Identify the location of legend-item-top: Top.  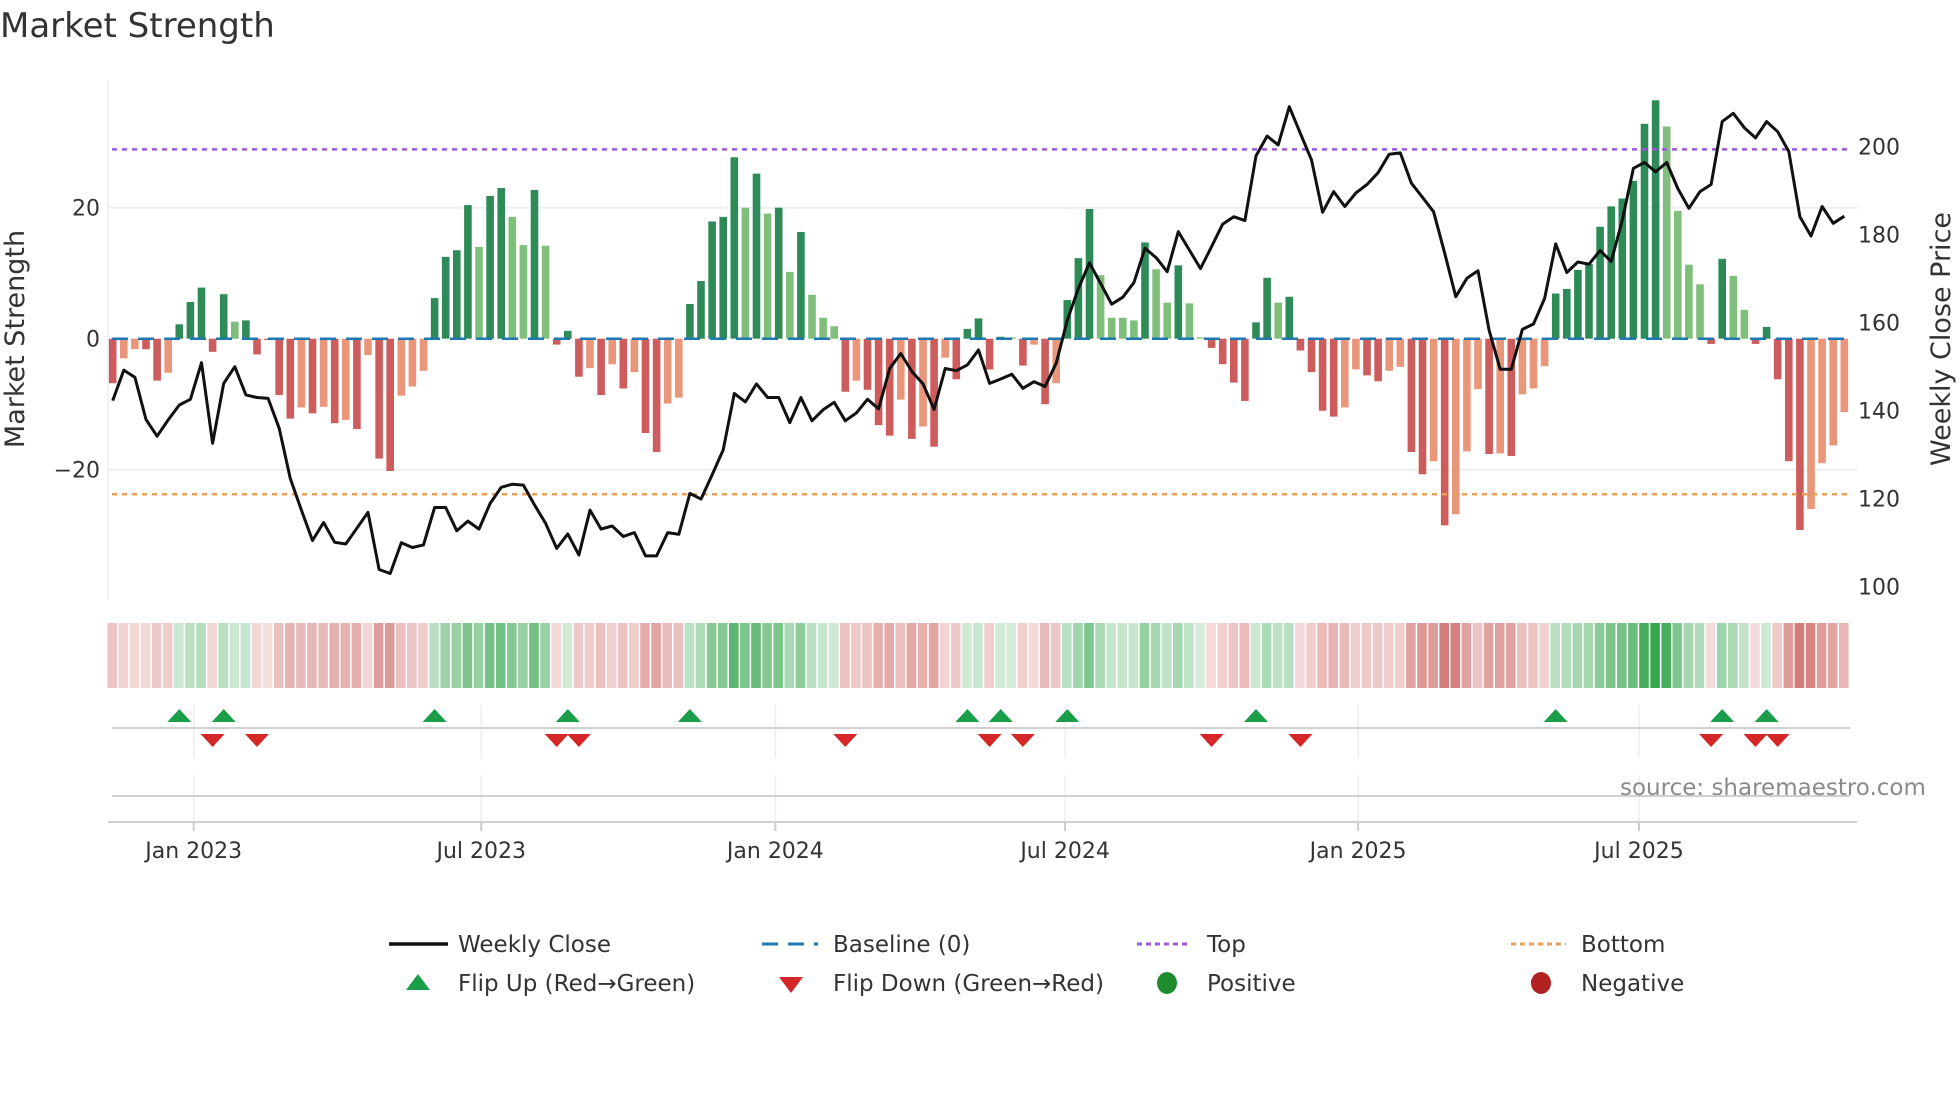
(1191, 945).